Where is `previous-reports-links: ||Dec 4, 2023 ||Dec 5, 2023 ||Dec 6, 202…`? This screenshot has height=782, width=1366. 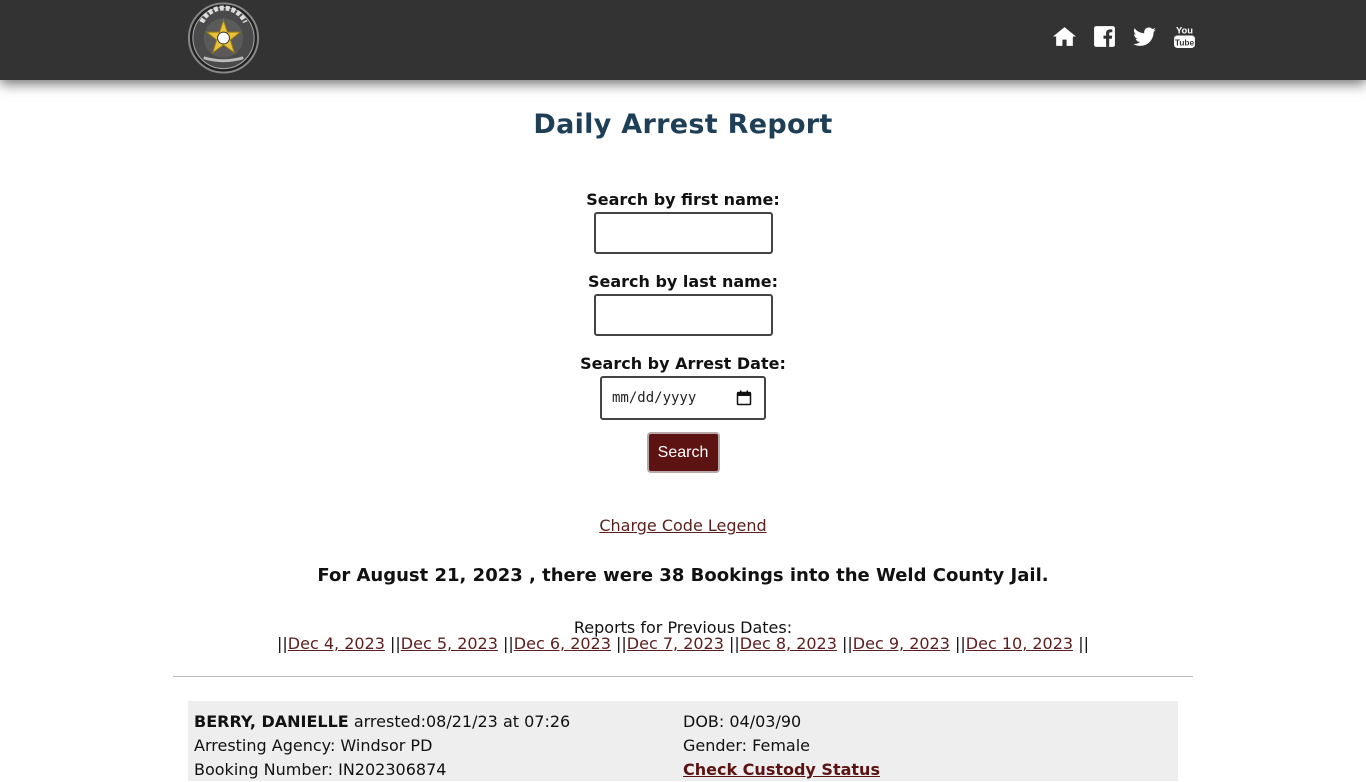 previous-reports-links: ||Dec 4, 2023 ||Dec 5, 2023 ||Dec 6, 202… is located at coordinates (683, 643).